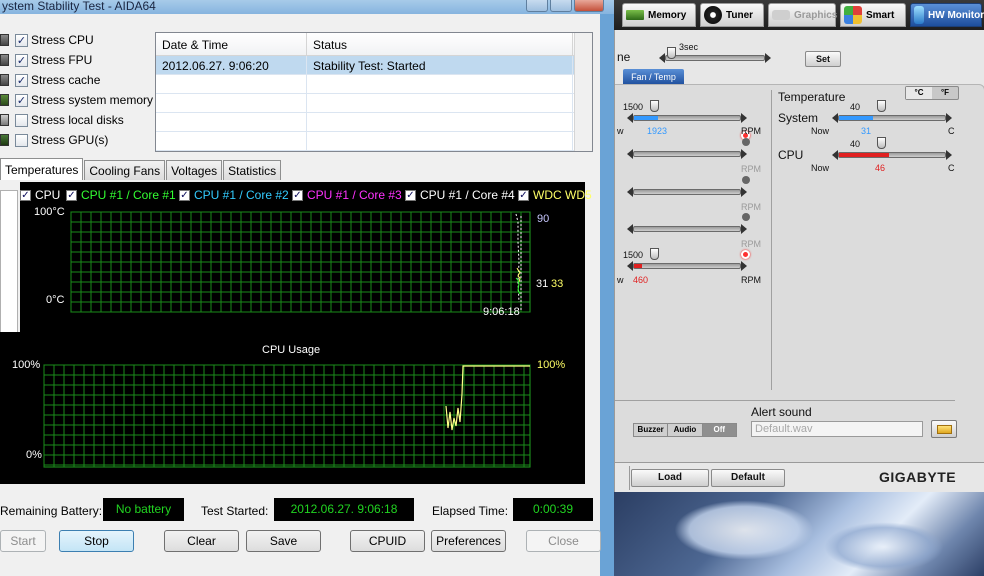 Image resolution: width=984 pixels, height=576 pixels. What do you see at coordinates (283, 541) in the screenshot?
I see `save-button: Save` at bounding box center [283, 541].